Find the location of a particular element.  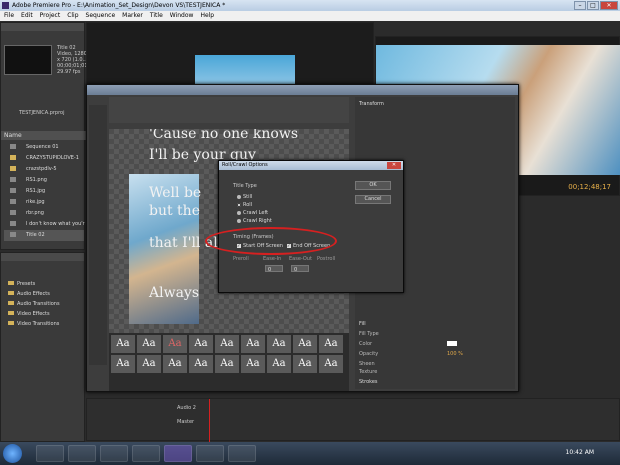

dialog-close-button: ✕ is located at coordinates (394, 165).